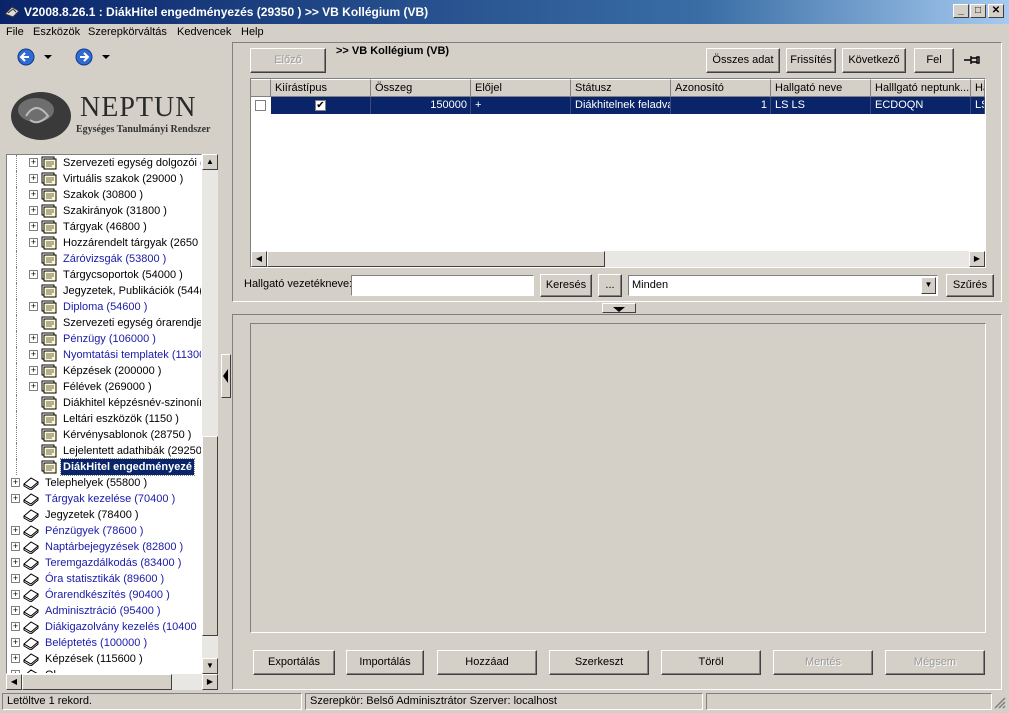 This screenshot has height=713, width=1009. I want to click on collapse-down-button, so click(619, 308).